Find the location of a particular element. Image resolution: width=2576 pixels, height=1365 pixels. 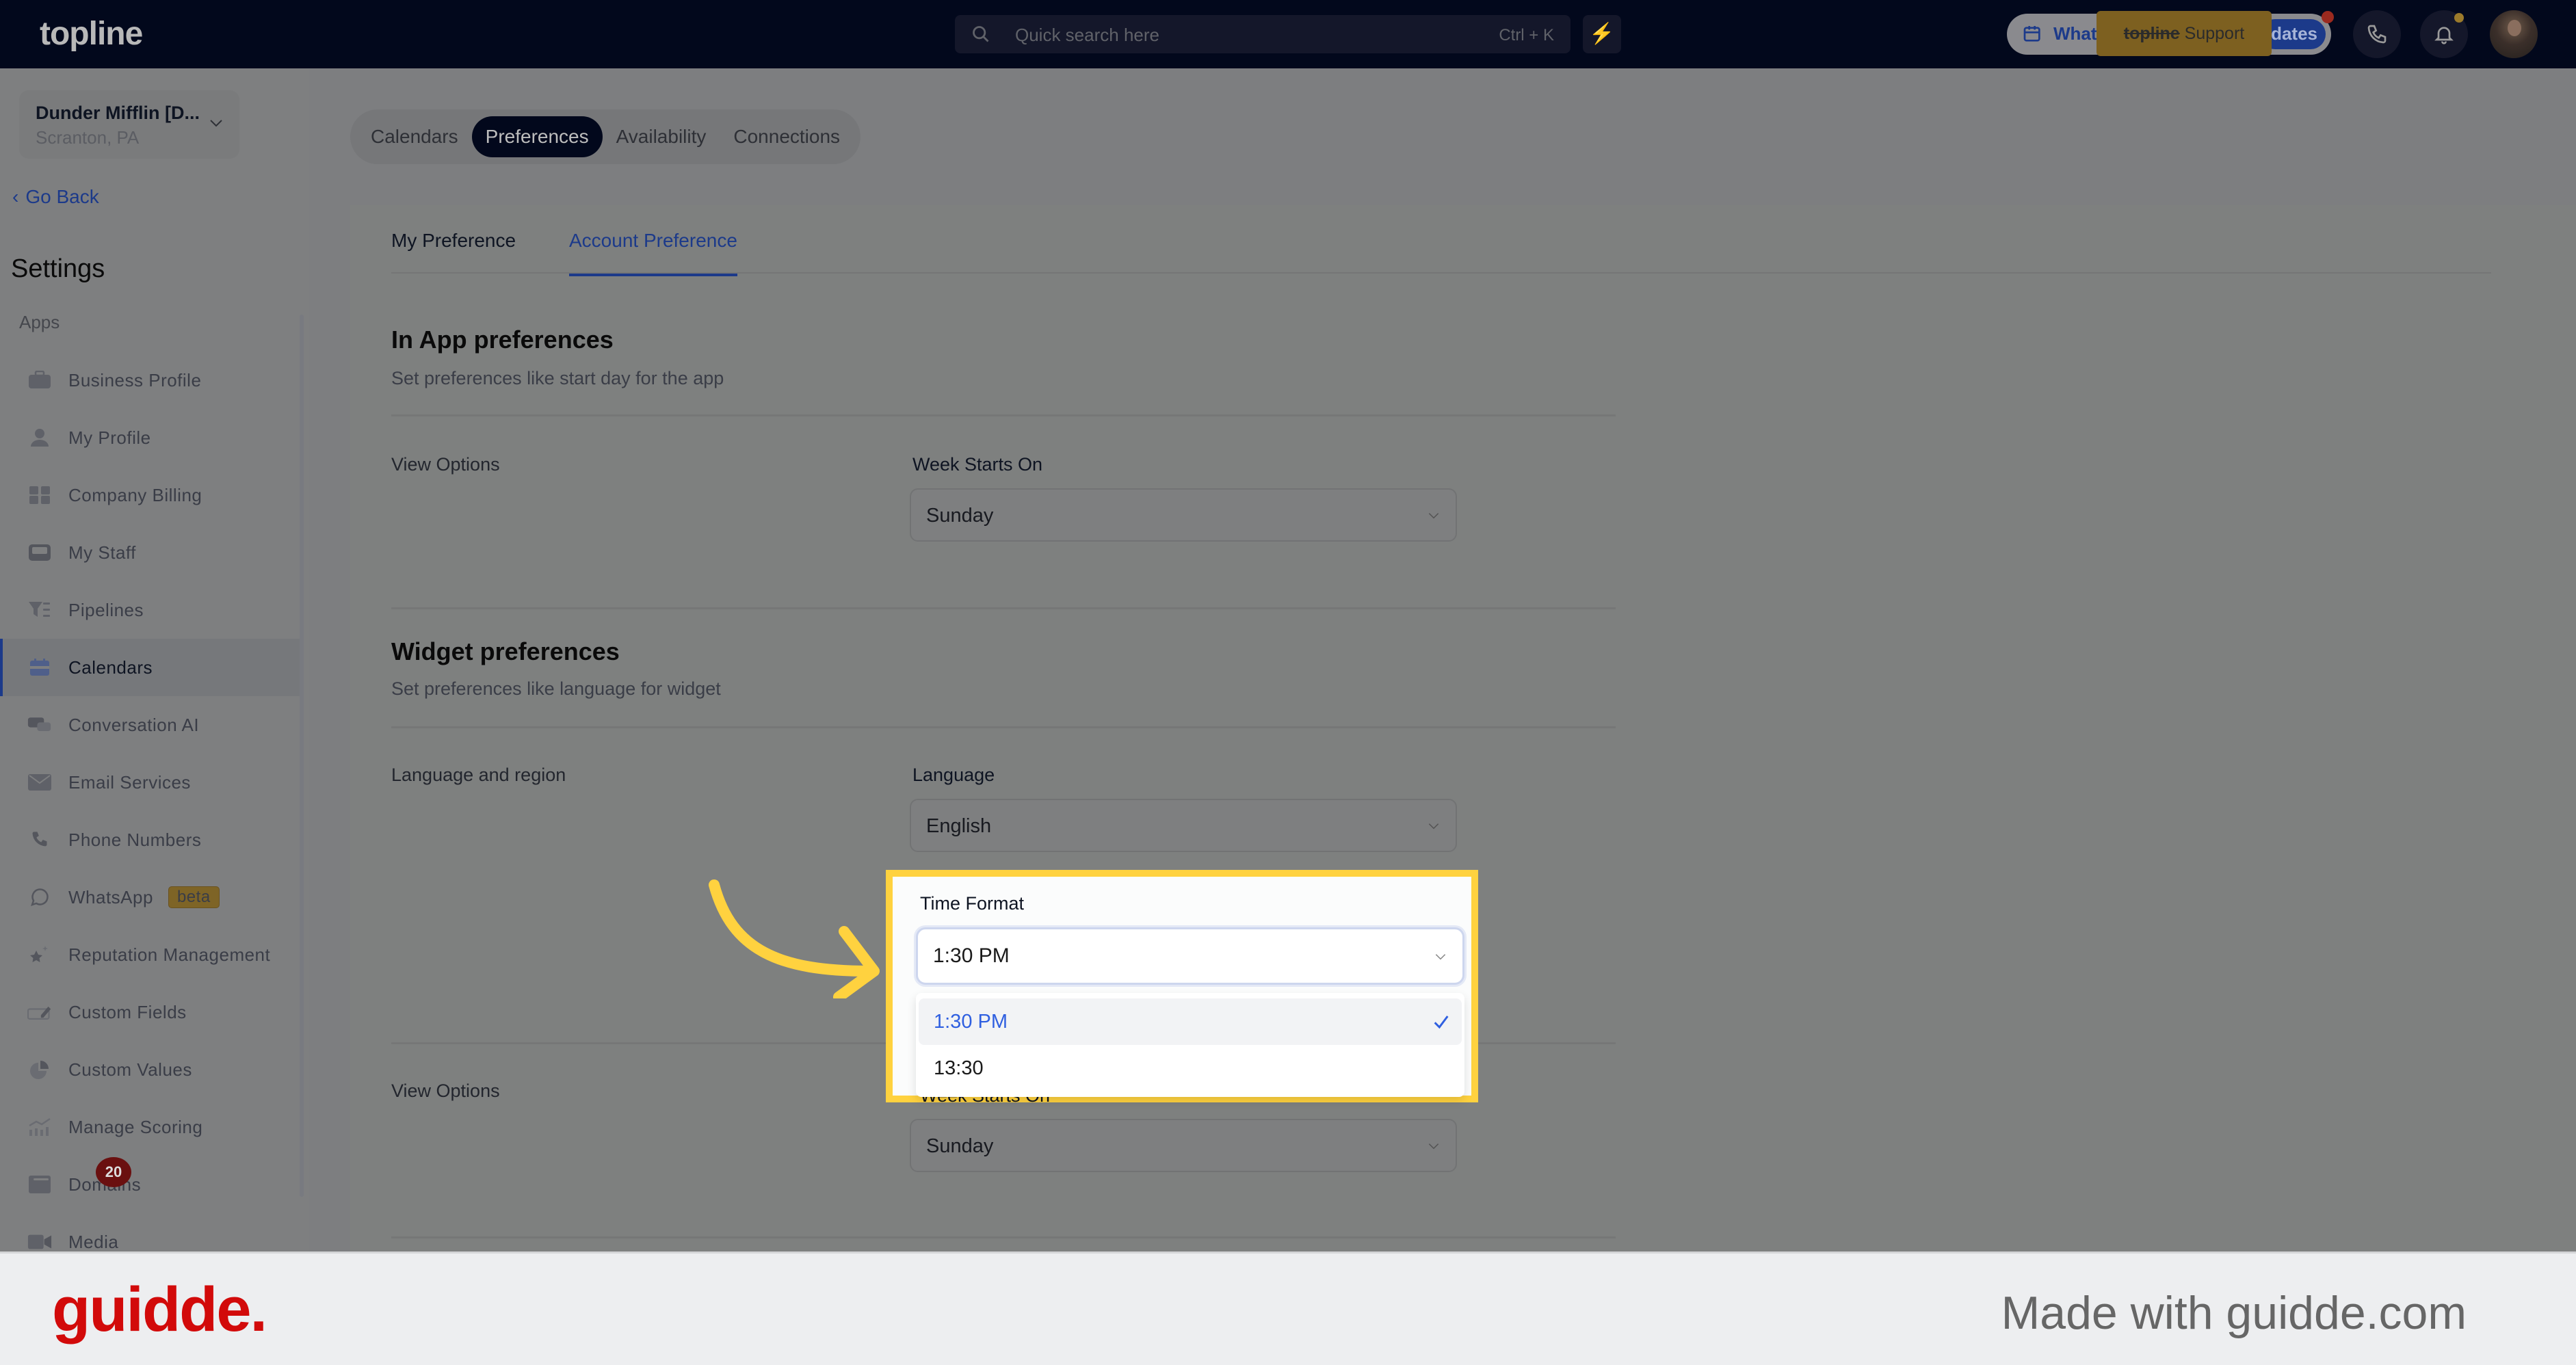

widget-preferences-title: Widget preferences is located at coordinates (505, 651).